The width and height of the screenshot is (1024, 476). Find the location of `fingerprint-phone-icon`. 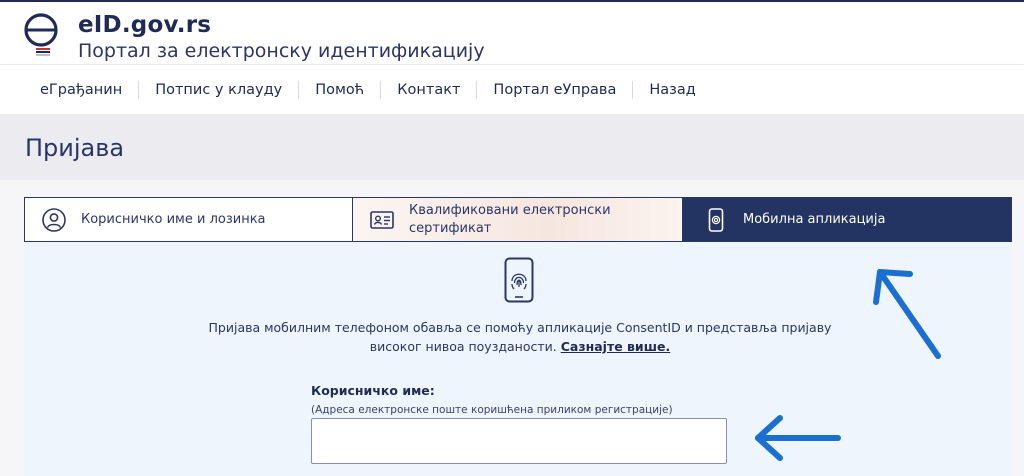

fingerprint-phone-icon is located at coordinates (519, 280).